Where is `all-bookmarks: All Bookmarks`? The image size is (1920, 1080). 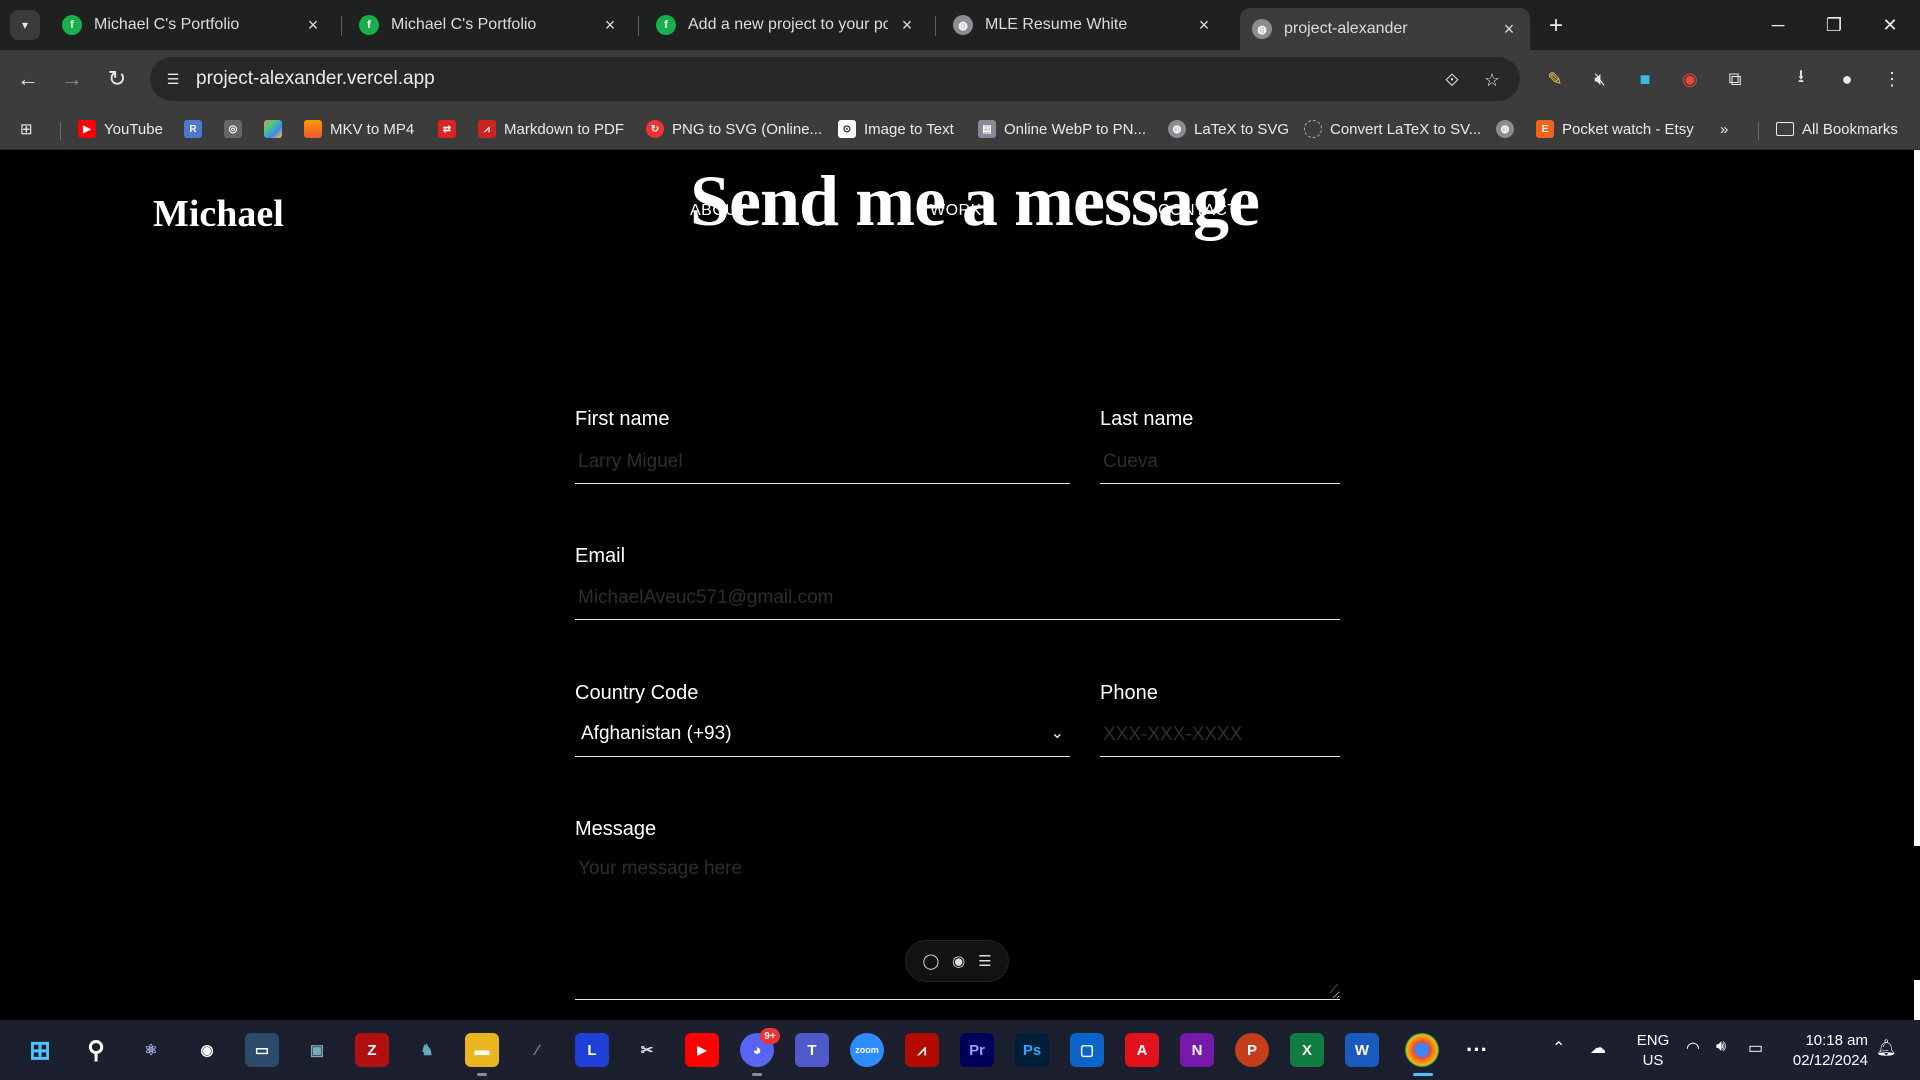
all-bookmarks: All Bookmarks is located at coordinates (1837, 129).